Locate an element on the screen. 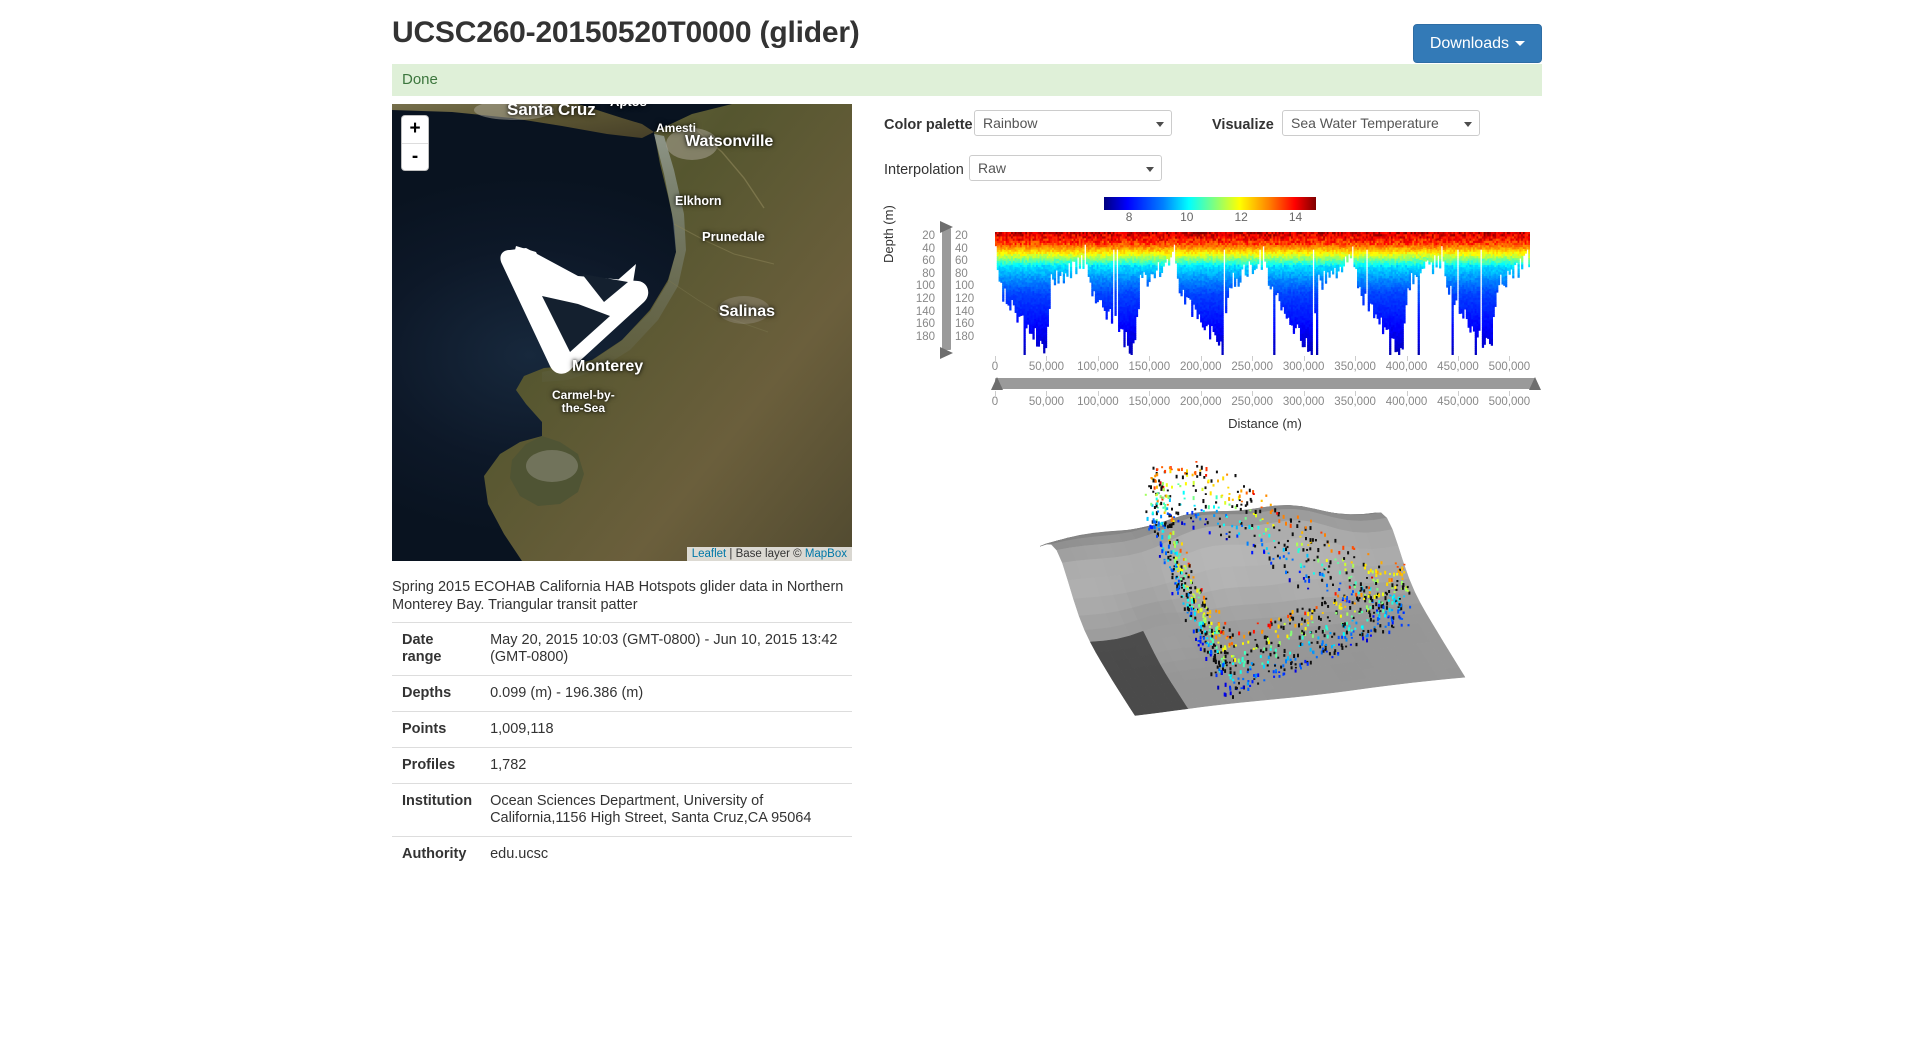  interpolation-value: Raw is located at coordinates (992, 168).